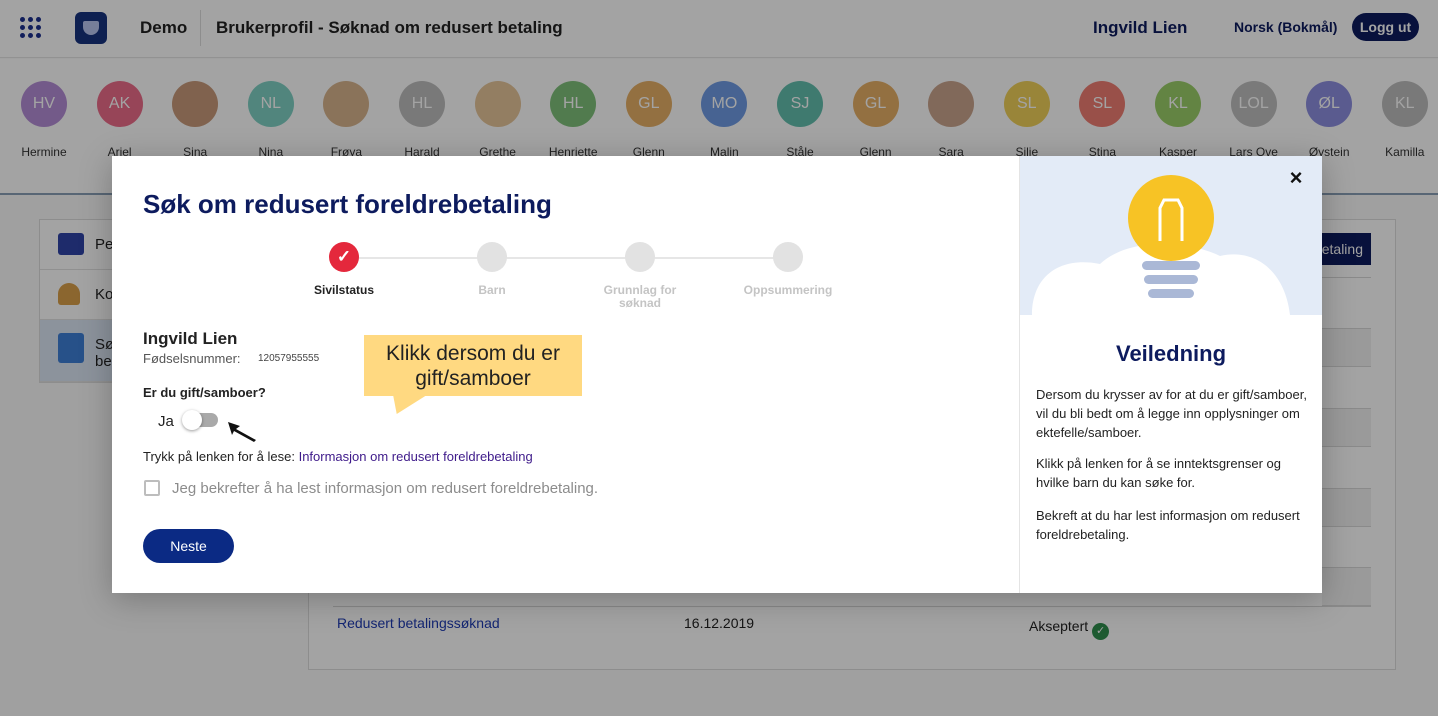  I want to click on tooltip-callout: Klikk dersom du er gift/samboer, so click(473, 365).